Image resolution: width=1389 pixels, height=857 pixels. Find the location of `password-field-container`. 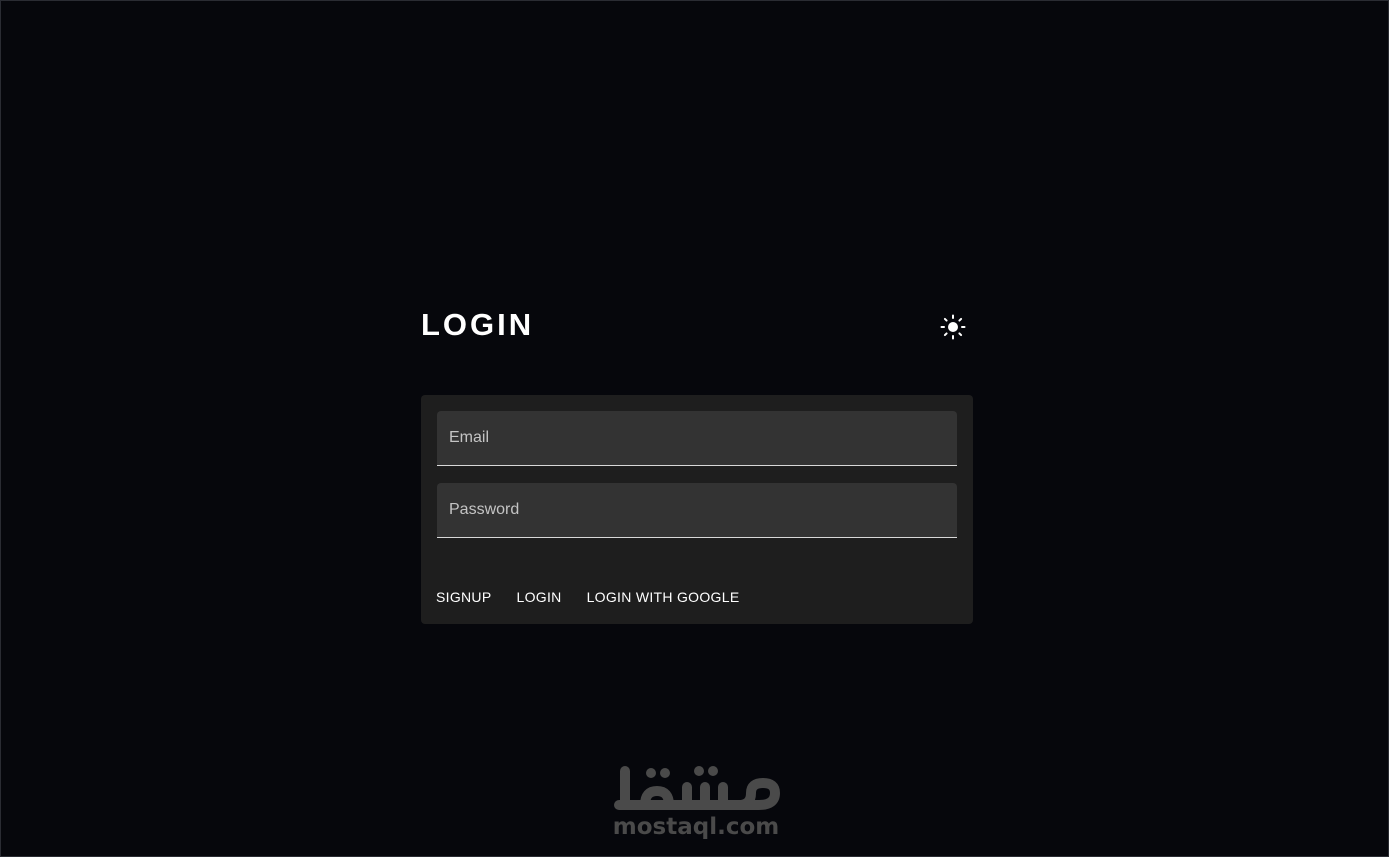

password-field-container is located at coordinates (697, 510).